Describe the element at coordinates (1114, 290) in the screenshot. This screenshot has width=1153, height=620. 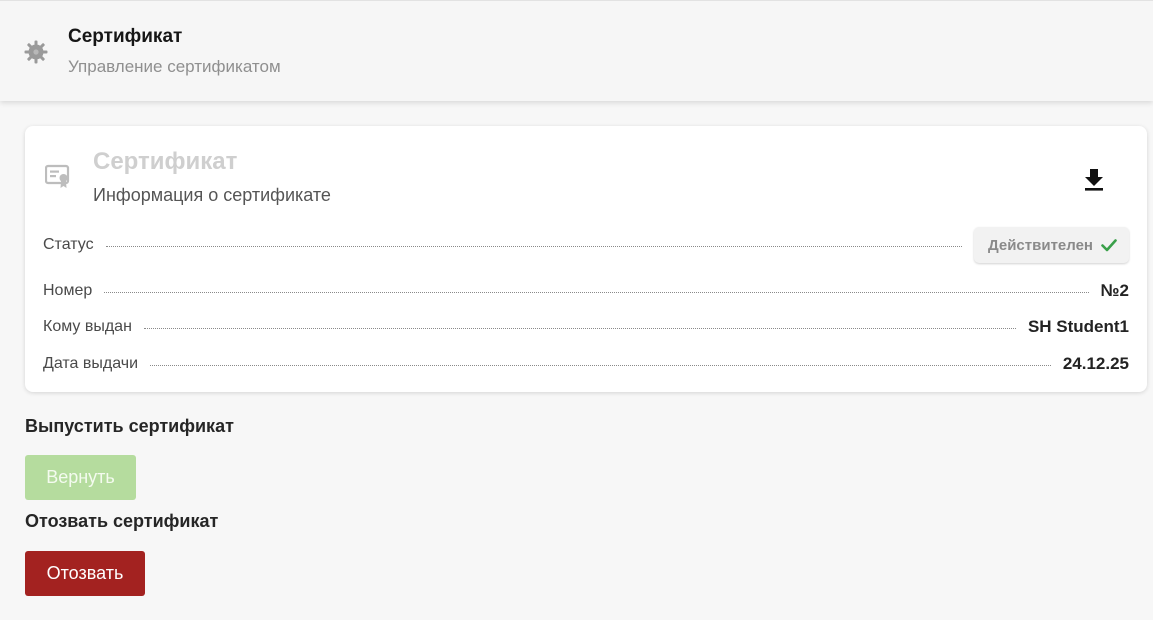
I see `number-value: №2` at that location.